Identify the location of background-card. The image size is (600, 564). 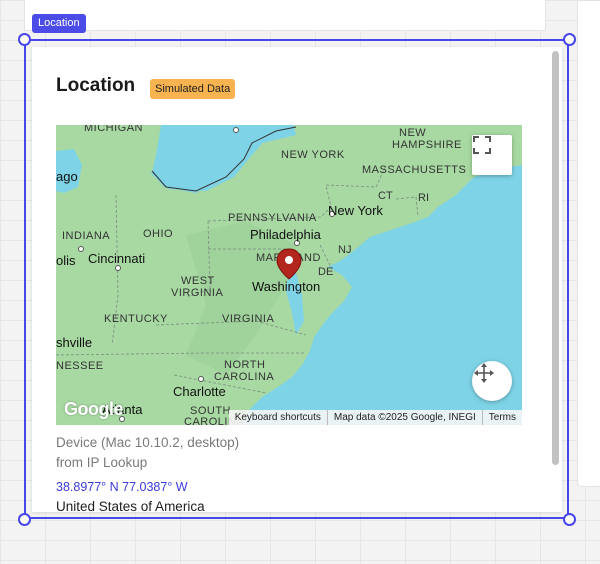
(285, 15).